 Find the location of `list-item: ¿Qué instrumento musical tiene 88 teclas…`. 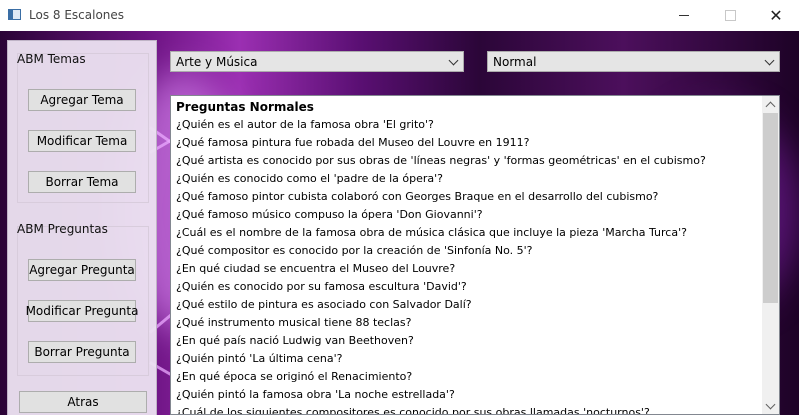

list-item: ¿Qué instrumento musical tiene 88 teclas… is located at coordinates (468, 323).